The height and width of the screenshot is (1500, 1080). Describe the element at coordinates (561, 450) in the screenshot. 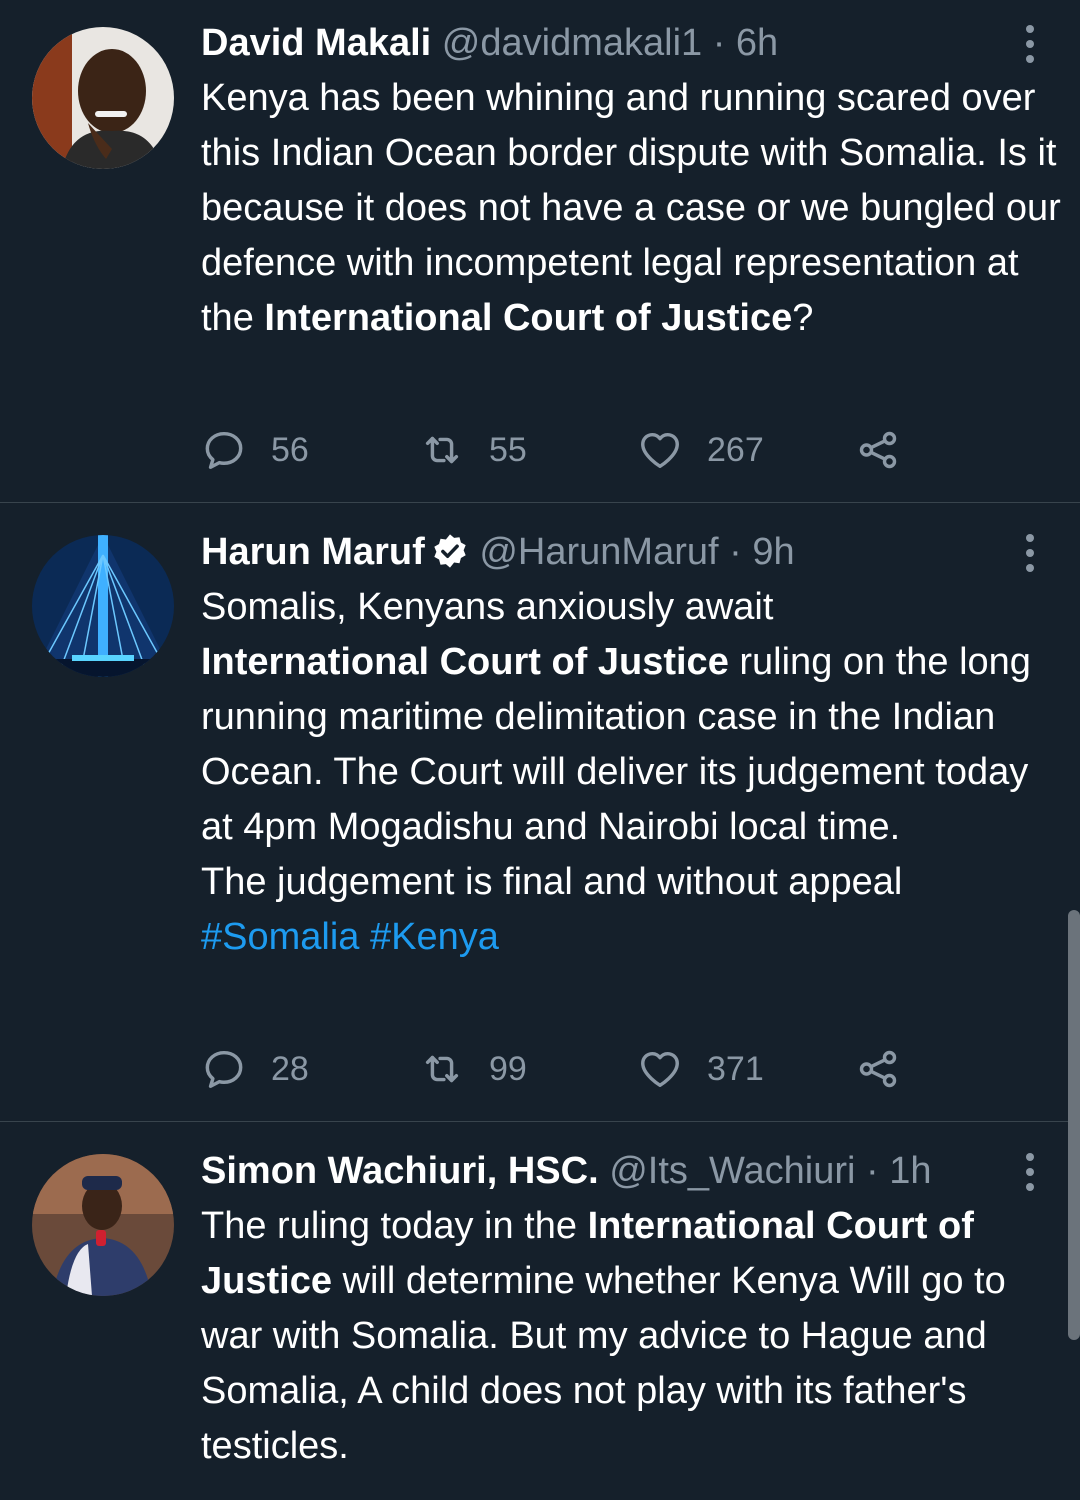

I see `tweet-actions: 56 55 267` at that location.